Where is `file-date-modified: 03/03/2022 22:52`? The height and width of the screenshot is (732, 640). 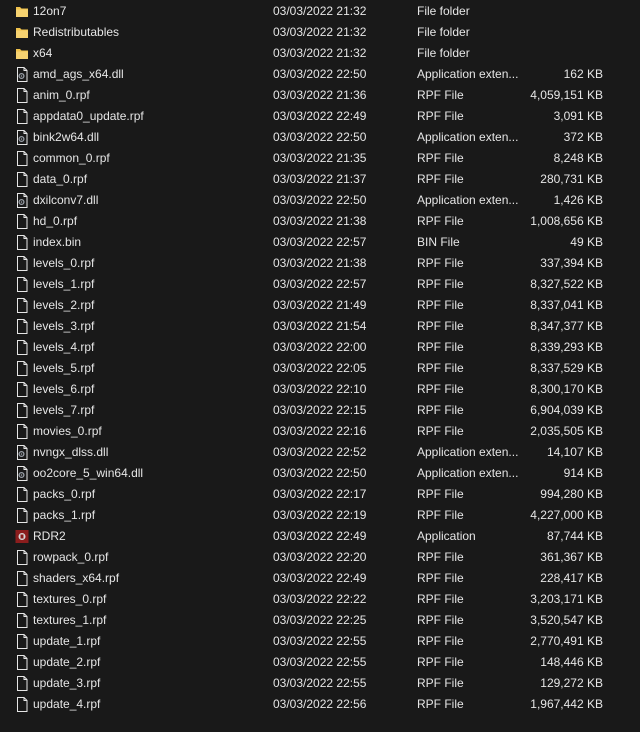 file-date-modified: 03/03/2022 22:52 is located at coordinates (320, 452).